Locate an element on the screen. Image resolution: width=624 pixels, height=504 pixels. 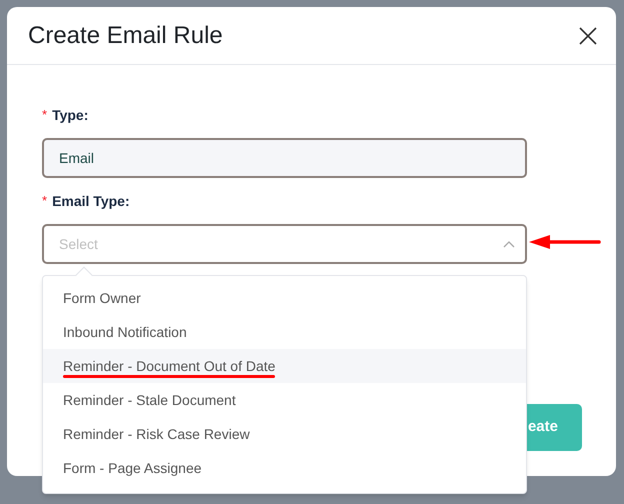
dropdown-option: Inbound Notification is located at coordinates (284, 332).